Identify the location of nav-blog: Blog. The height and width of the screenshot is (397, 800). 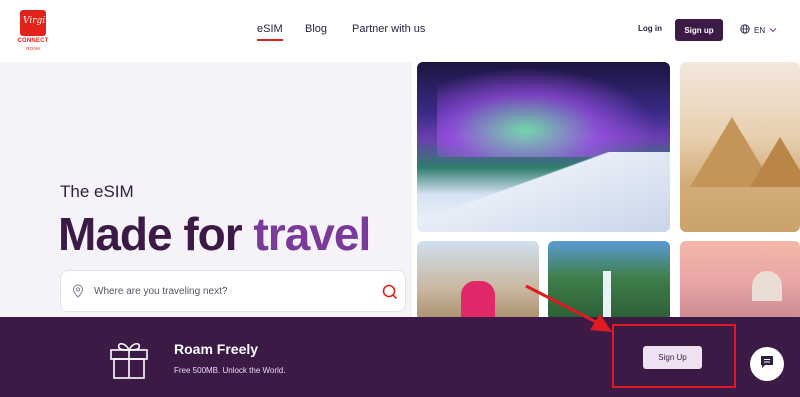
(316, 29).